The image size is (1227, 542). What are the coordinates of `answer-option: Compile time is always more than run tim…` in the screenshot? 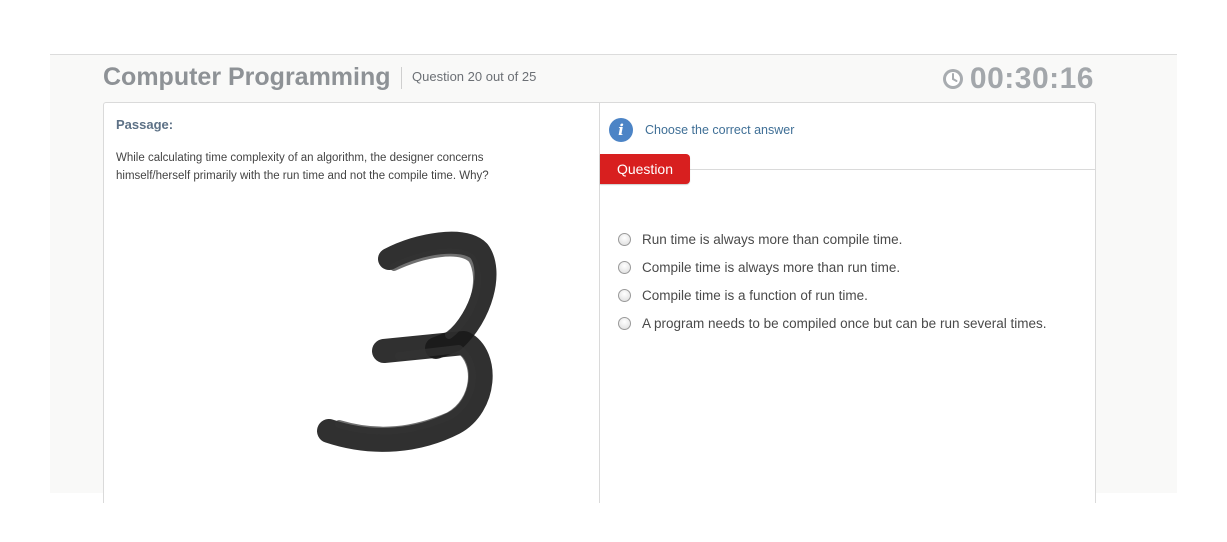 It's located at (832, 267).